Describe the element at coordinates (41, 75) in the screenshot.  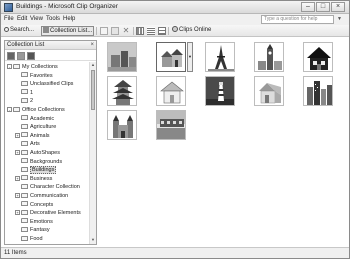
I see `tree-item-label: Favorites` at that location.